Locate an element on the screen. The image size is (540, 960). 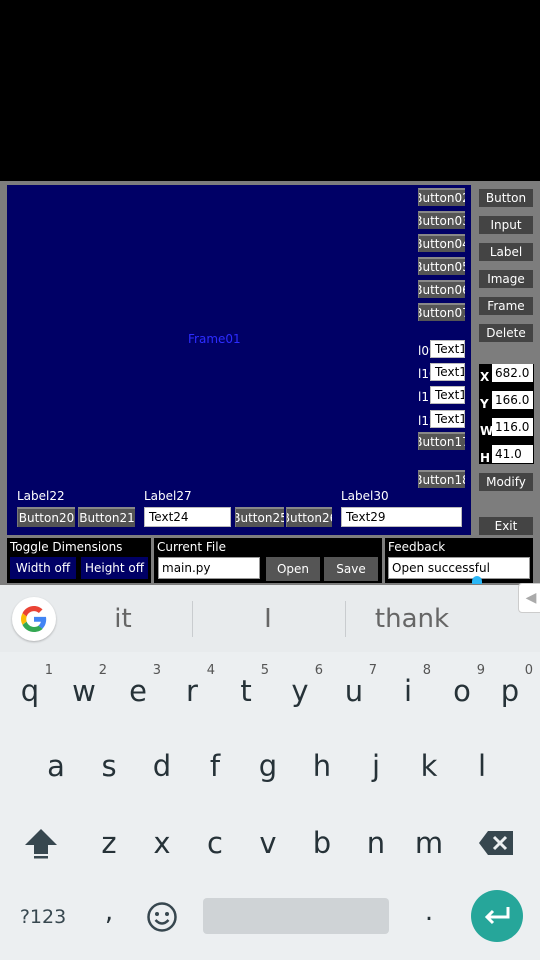
exit-button: Exit is located at coordinates (506, 526).